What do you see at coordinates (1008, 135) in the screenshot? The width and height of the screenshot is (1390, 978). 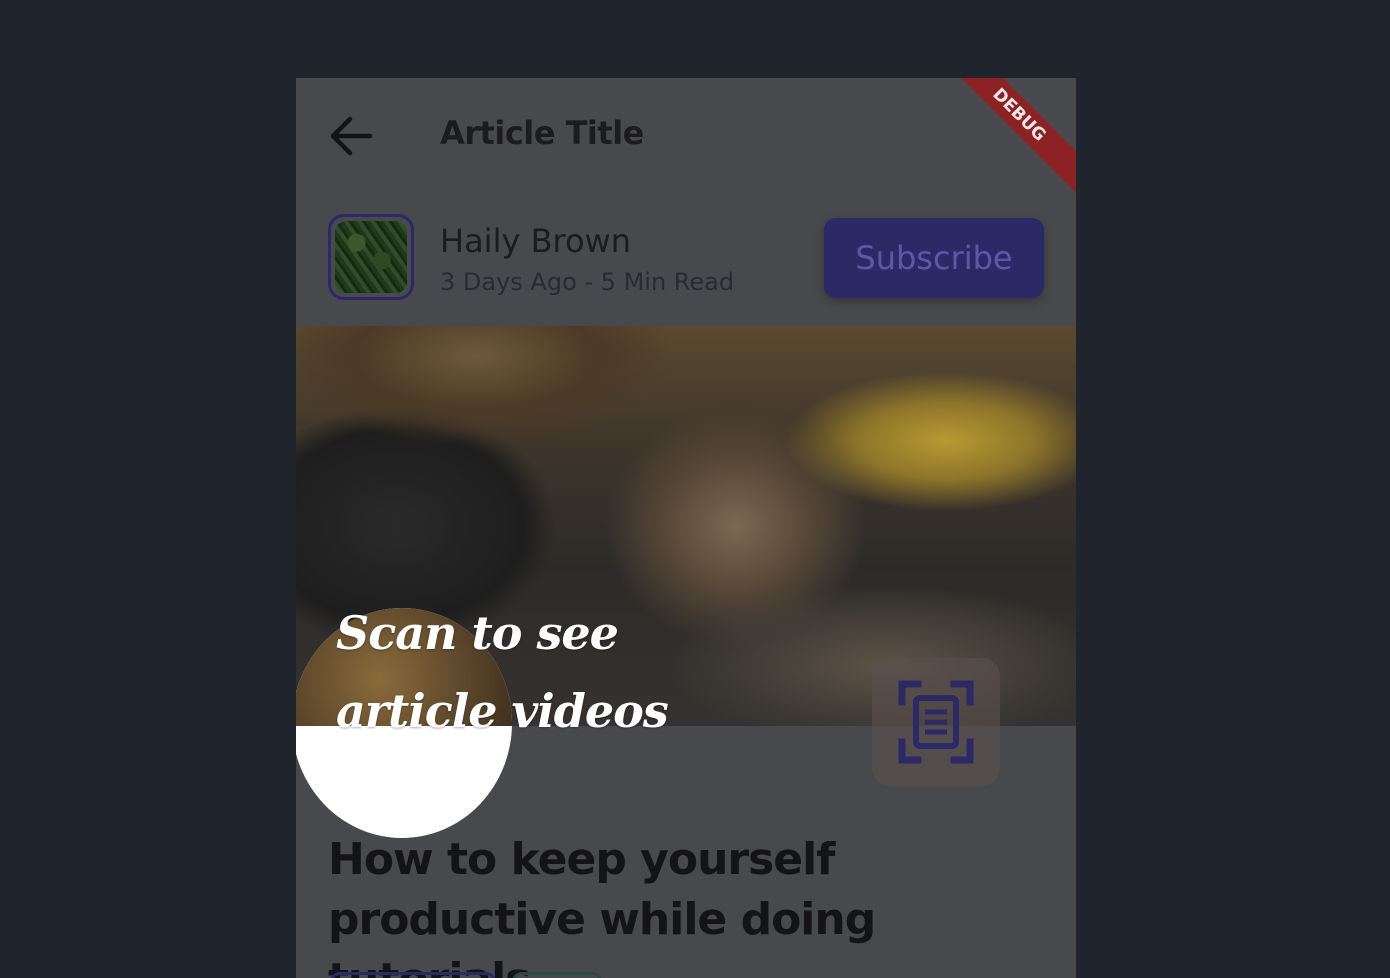 I see `debug-banner: DEBUG` at bounding box center [1008, 135].